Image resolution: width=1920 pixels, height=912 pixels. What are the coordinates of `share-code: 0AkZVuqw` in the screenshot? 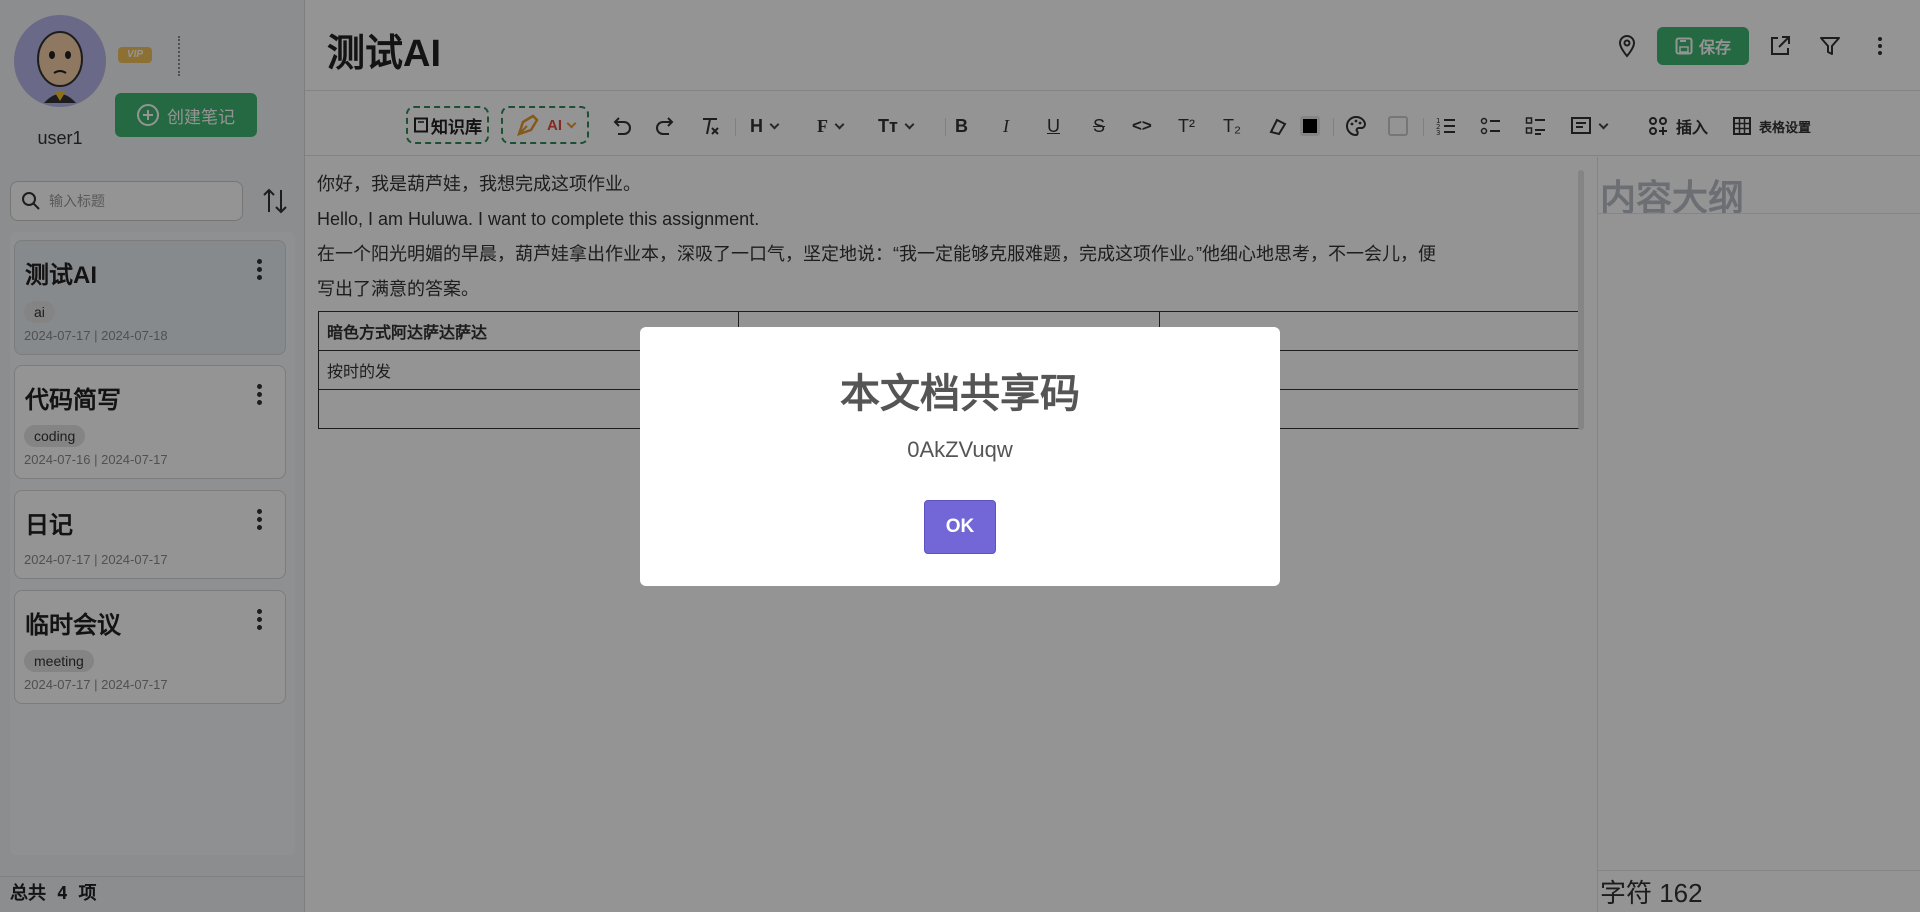 It's located at (960, 449).